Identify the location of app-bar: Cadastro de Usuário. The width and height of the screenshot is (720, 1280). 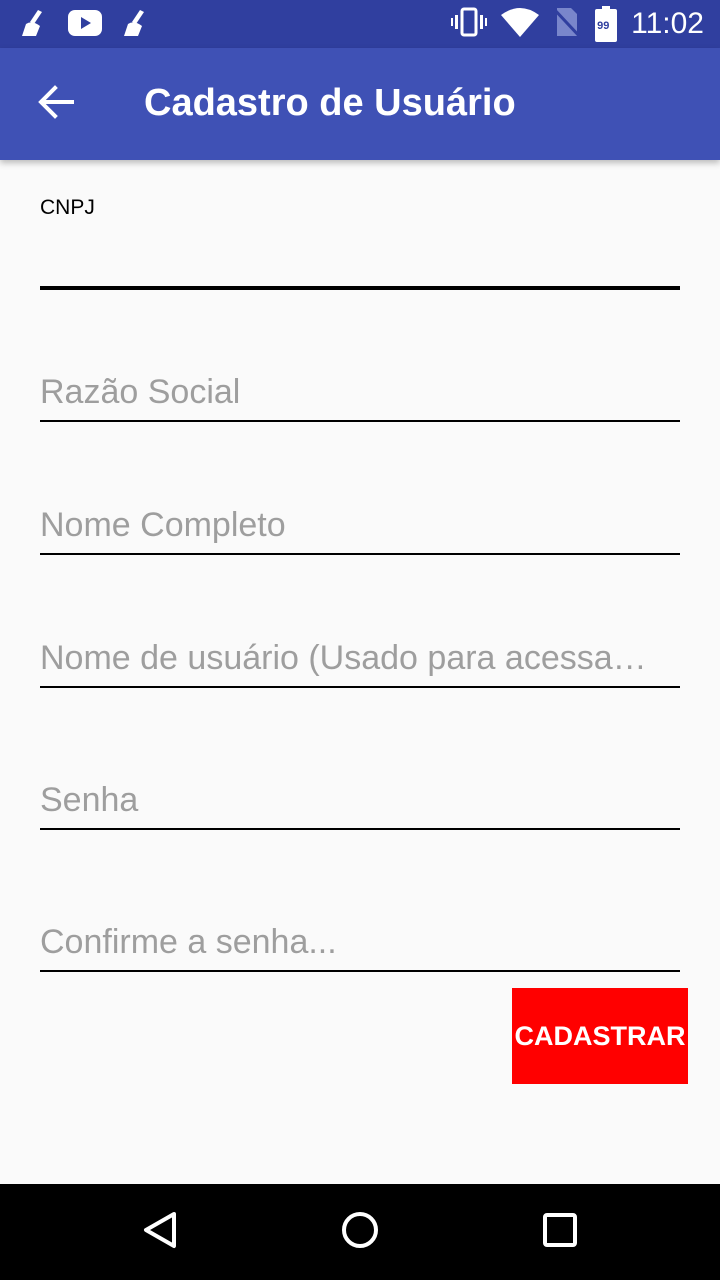
(360, 104).